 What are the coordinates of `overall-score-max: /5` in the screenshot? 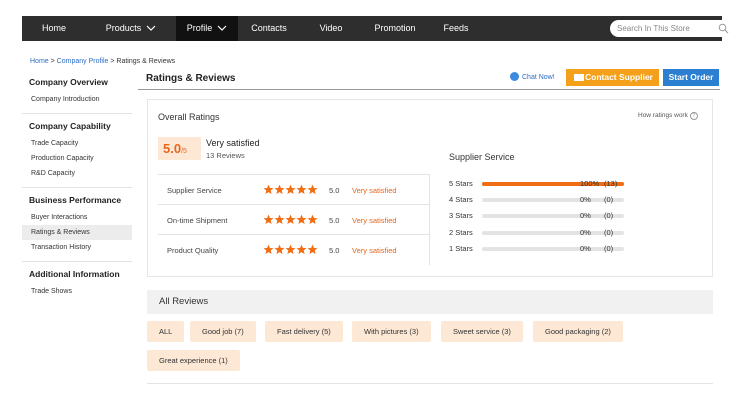 It's located at (184, 151).